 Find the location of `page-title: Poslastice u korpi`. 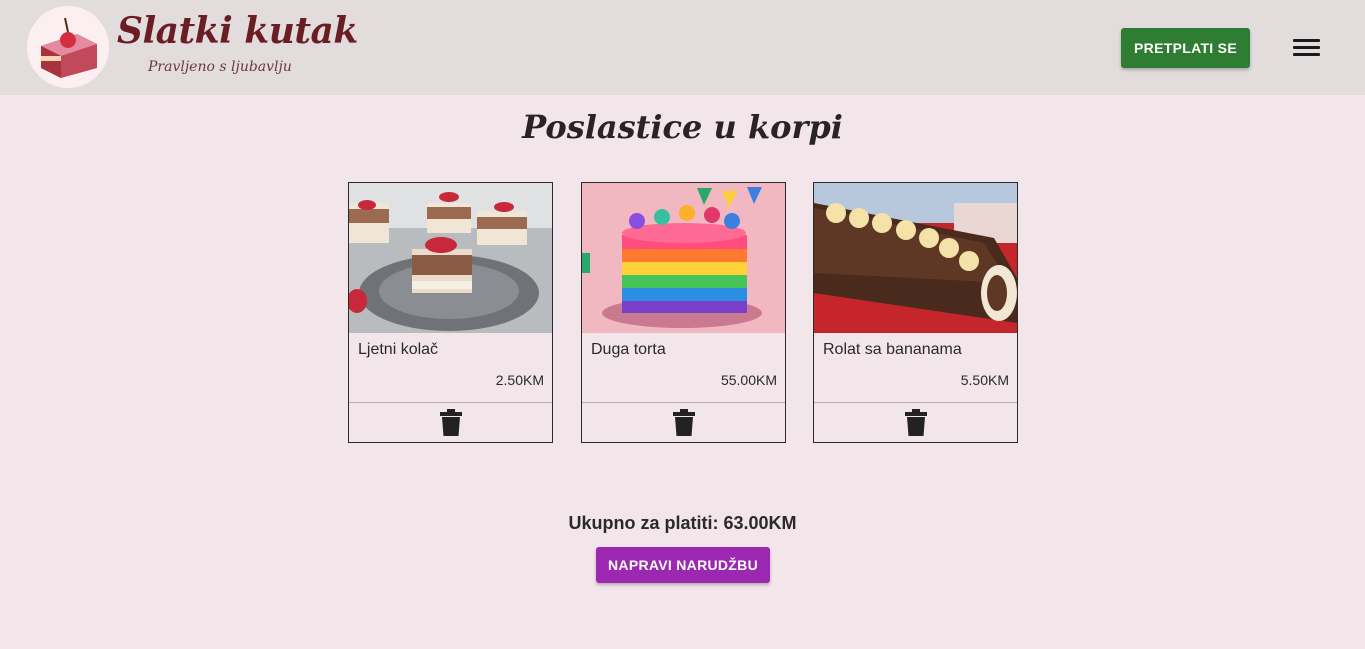

page-title: Poslastice u korpi is located at coordinates (682, 127).